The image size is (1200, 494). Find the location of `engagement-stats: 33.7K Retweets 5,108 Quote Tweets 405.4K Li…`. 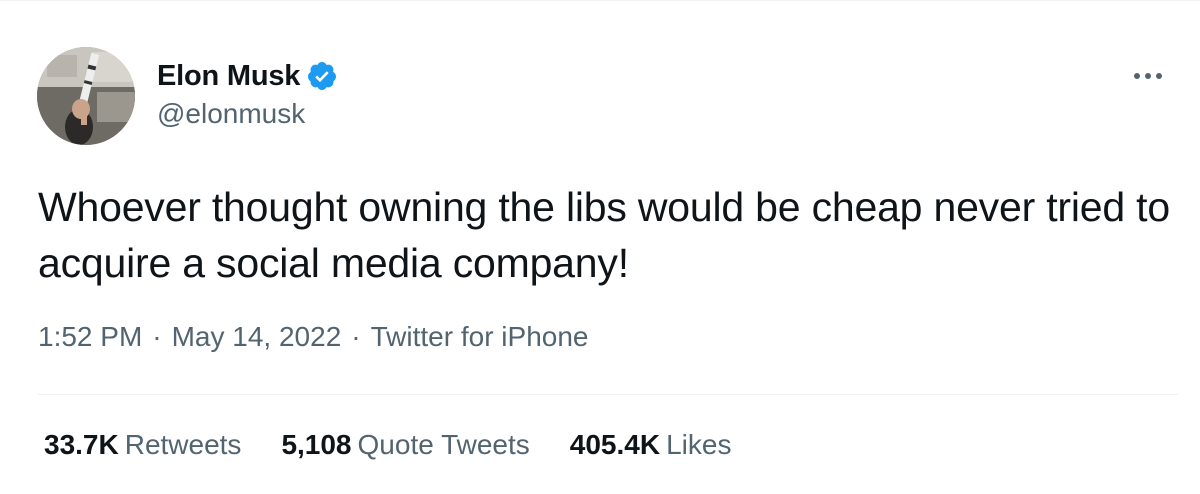

engagement-stats: 33.7K Retweets 5,108 Quote Tweets 405.4K Li… is located at coordinates (407, 445).